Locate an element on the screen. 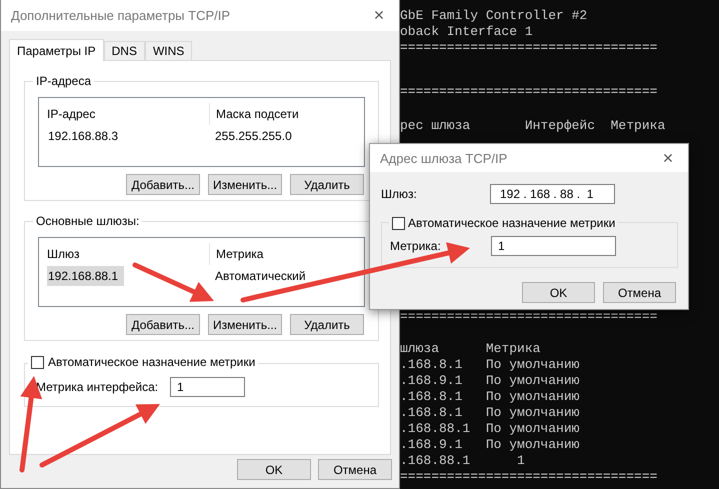  column-header: Шлюз is located at coordinates (128, 254).